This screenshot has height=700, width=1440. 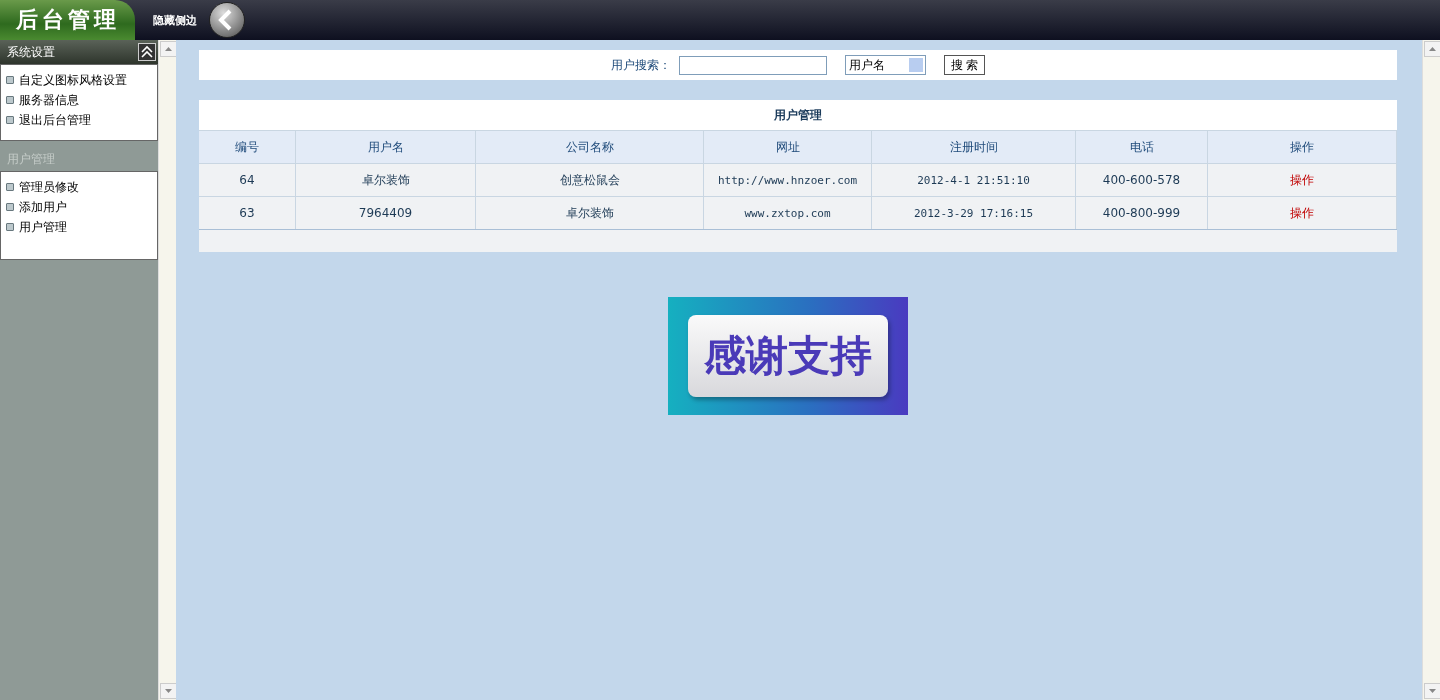 What do you see at coordinates (788, 146) in the screenshot?
I see `column-header: 网址` at bounding box center [788, 146].